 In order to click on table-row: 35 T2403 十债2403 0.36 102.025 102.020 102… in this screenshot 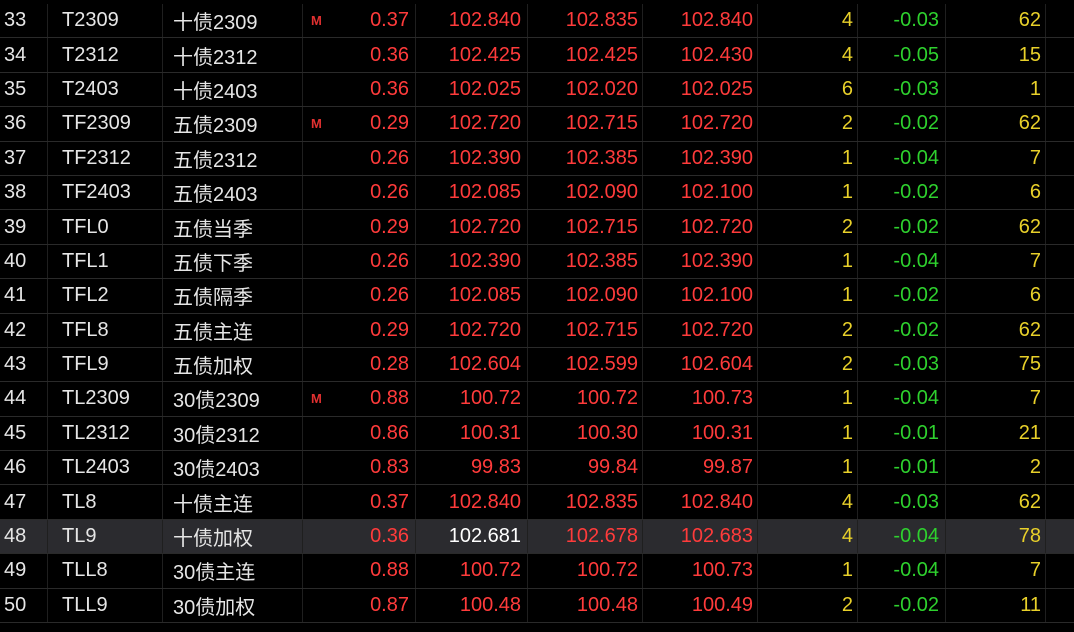, I will do `click(537, 90)`.